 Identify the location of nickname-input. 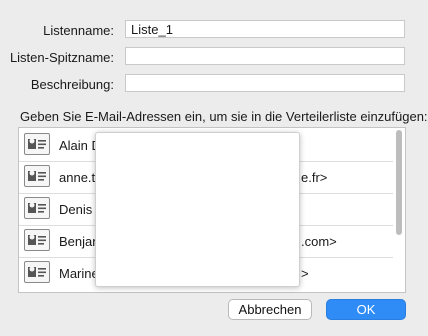
(265, 56).